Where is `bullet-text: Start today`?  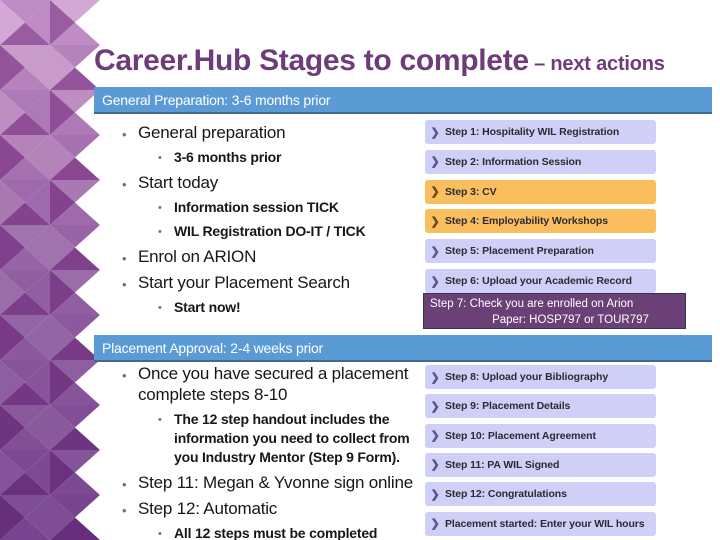 bullet-text: Start today is located at coordinates (178, 182).